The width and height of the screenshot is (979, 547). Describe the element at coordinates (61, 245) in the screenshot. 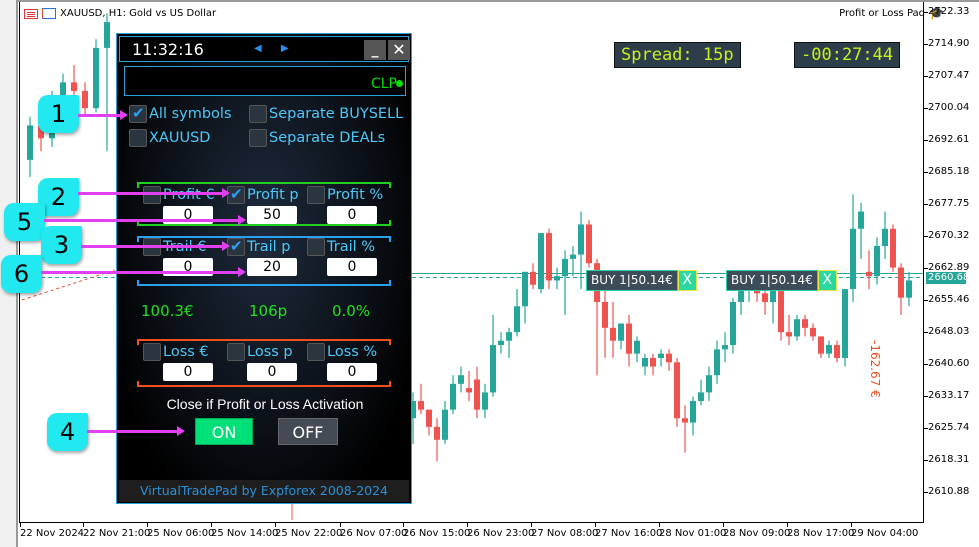

I see `callout-badge: 3` at that location.